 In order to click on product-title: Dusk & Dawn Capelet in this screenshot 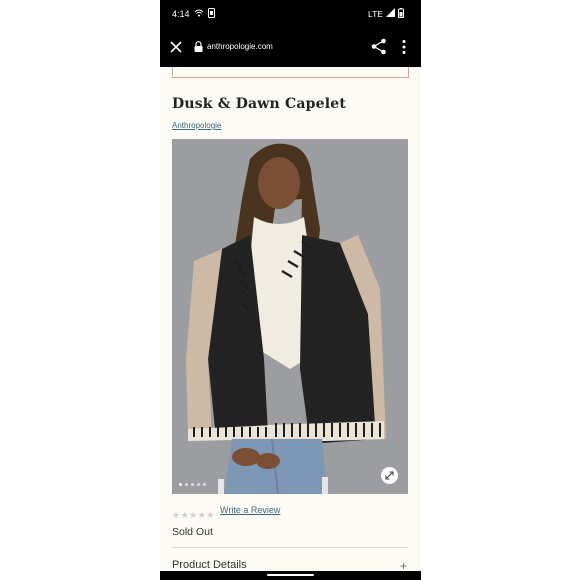, I will do `click(259, 104)`.